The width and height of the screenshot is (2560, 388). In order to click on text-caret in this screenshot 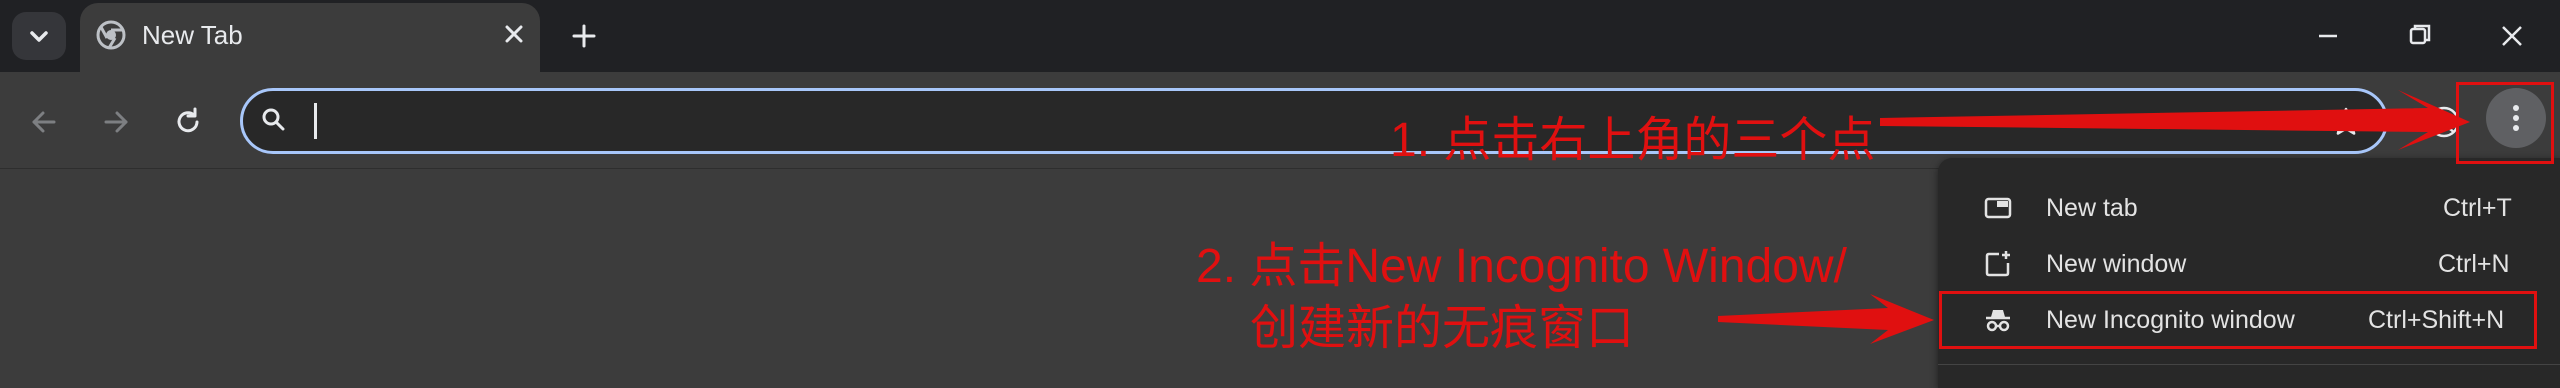, I will do `click(315, 121)`.